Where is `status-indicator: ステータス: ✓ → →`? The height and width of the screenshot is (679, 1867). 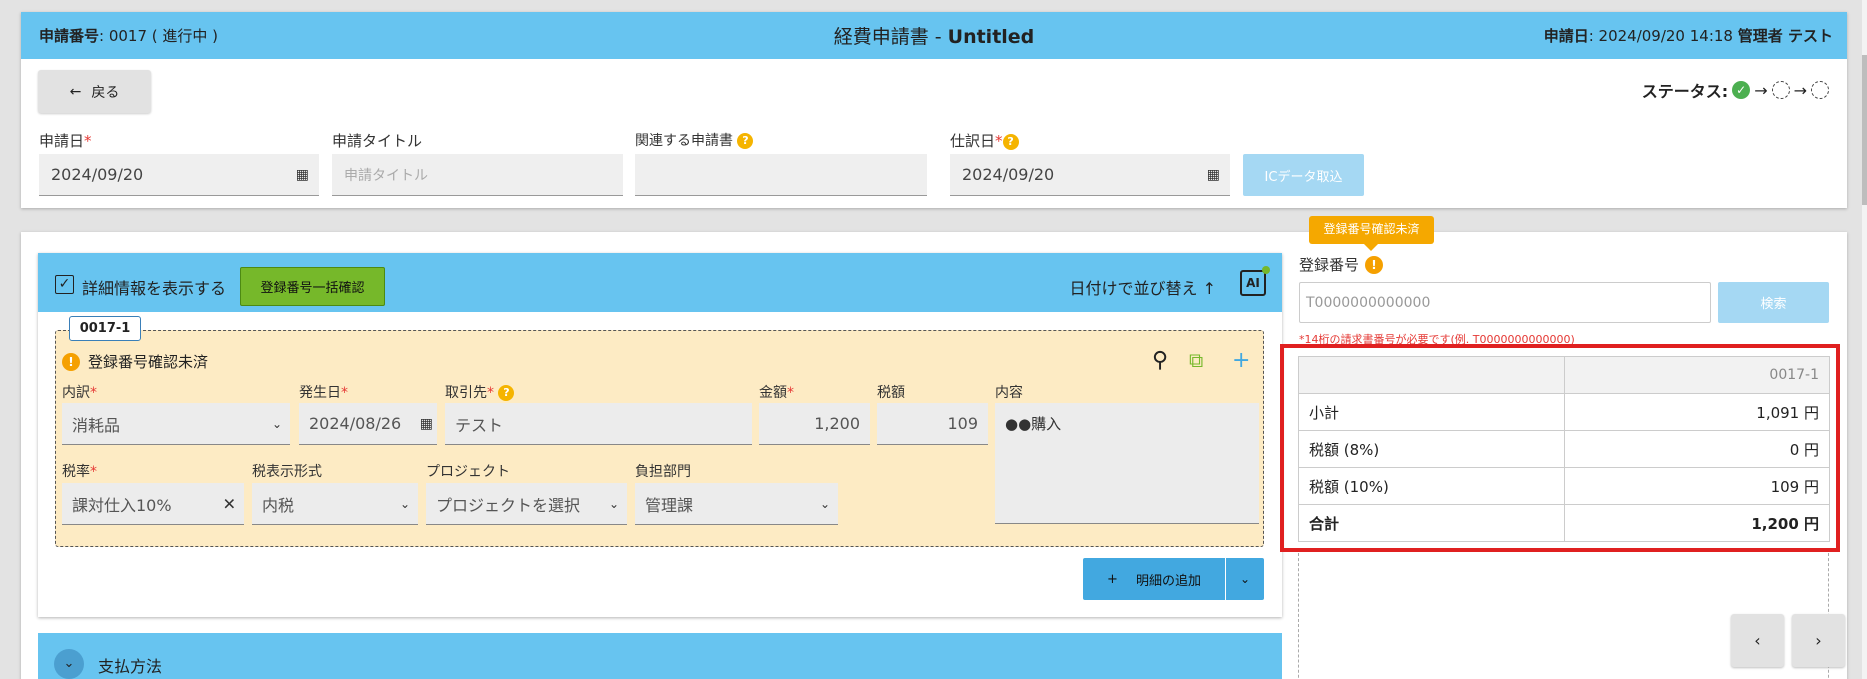
status-indicator: ステータス: ✓ → → is located at coordinates (1735, 90).